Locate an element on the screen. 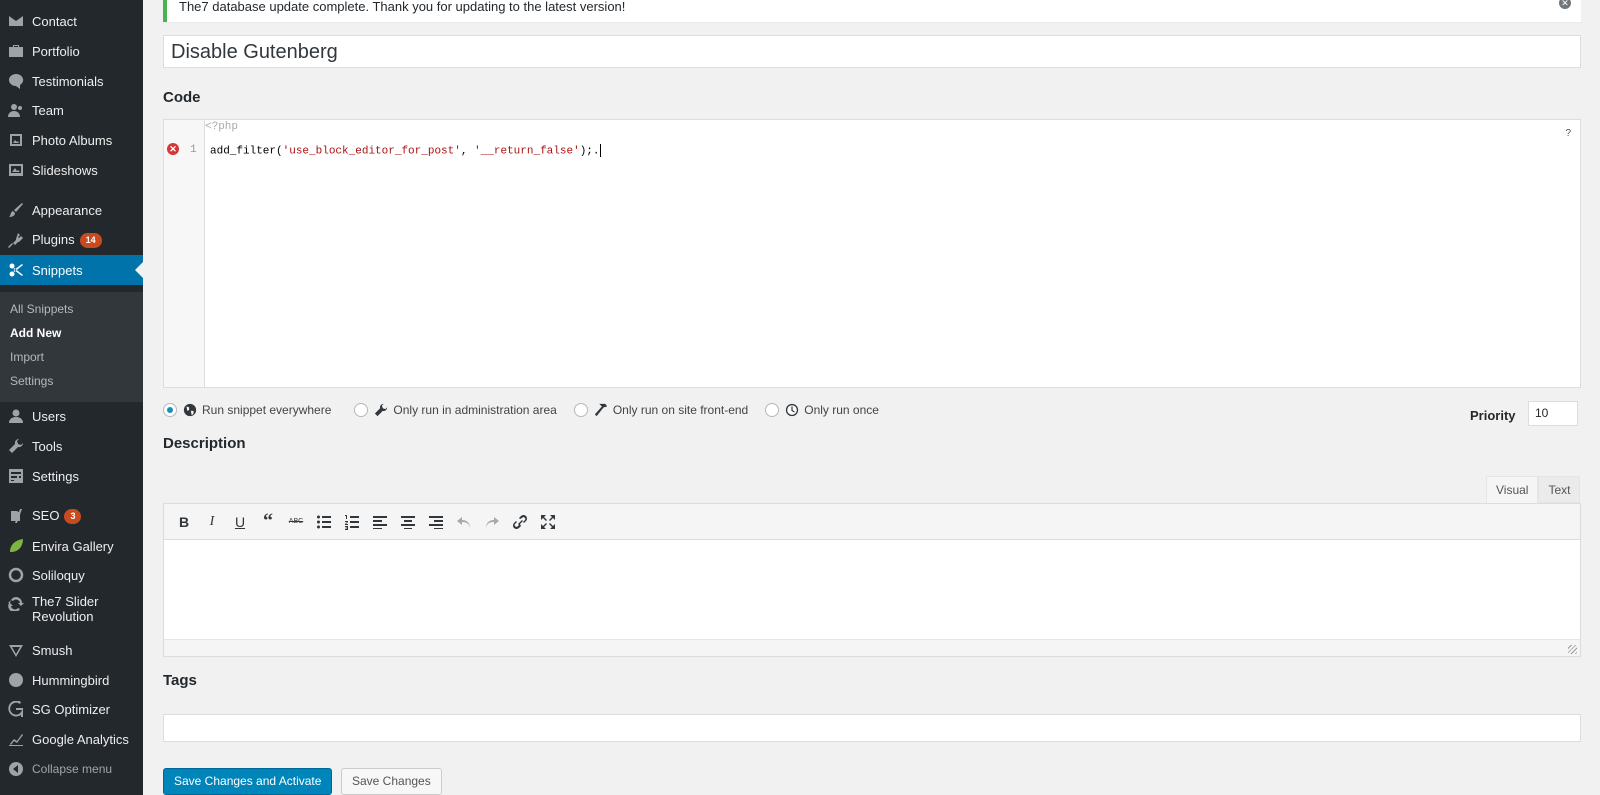  sidebar-item-slider-revolution: The7 Slider Revolution is located at coordinates (71, 609).